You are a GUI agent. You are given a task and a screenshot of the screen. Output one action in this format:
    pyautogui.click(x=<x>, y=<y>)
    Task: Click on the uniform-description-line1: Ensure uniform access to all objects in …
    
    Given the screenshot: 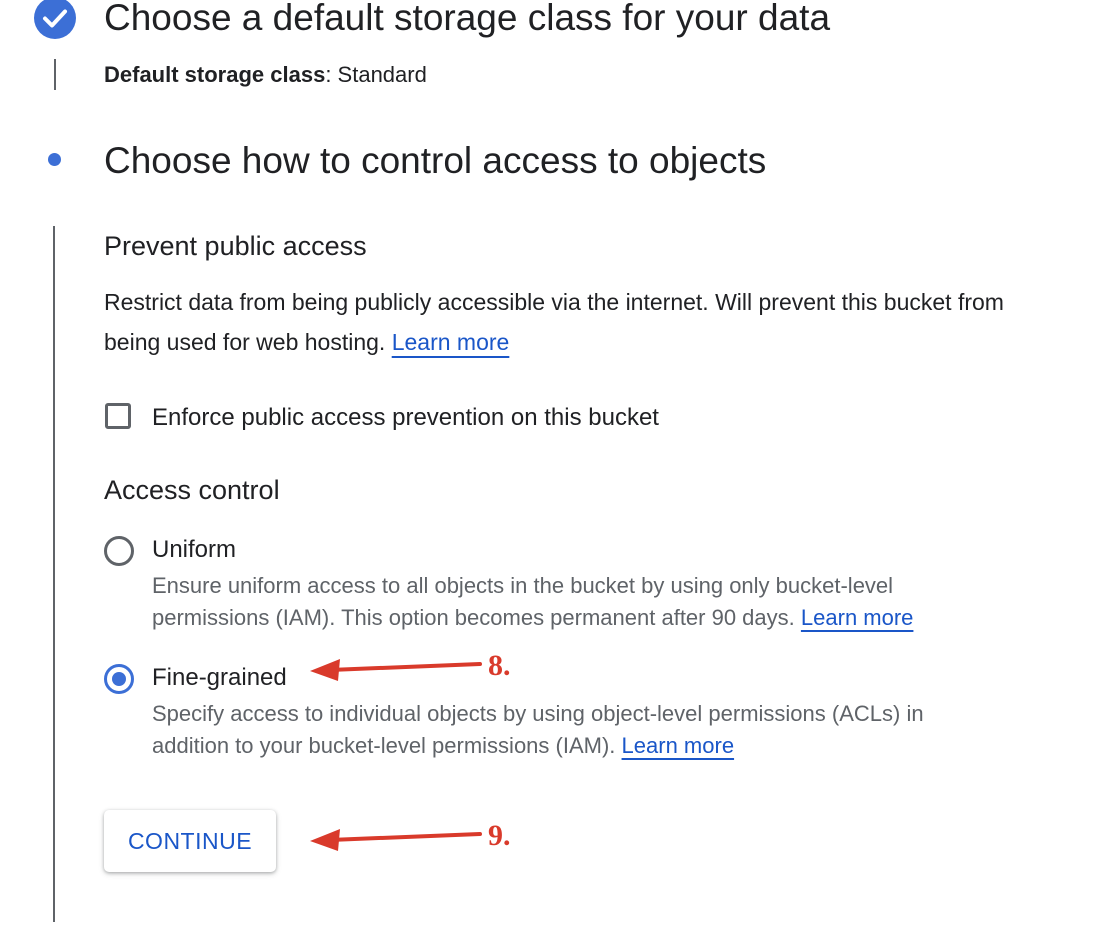 What is the action you would take?
    pyautogui.click(x=523, y=585)
    